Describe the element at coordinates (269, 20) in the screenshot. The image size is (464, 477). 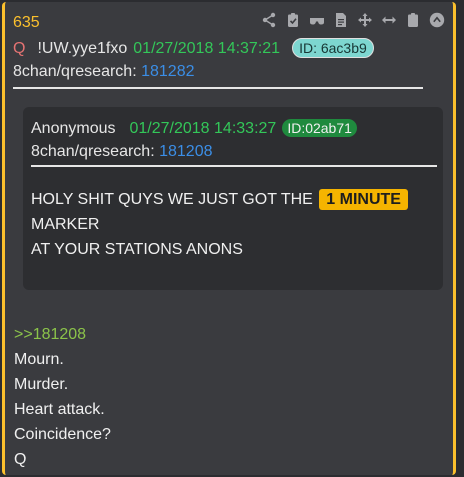
I see `share-icon` at that location.